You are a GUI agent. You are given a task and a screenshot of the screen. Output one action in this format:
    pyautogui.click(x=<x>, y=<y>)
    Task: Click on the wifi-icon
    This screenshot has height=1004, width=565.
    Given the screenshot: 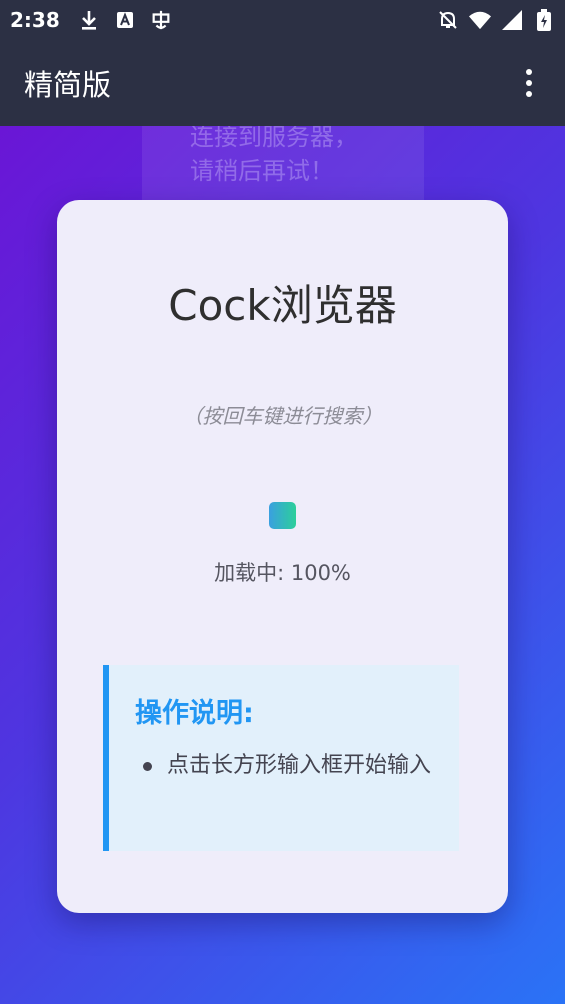 What is the action you would take?
    pyautogui.click(x=480, y=20)
    